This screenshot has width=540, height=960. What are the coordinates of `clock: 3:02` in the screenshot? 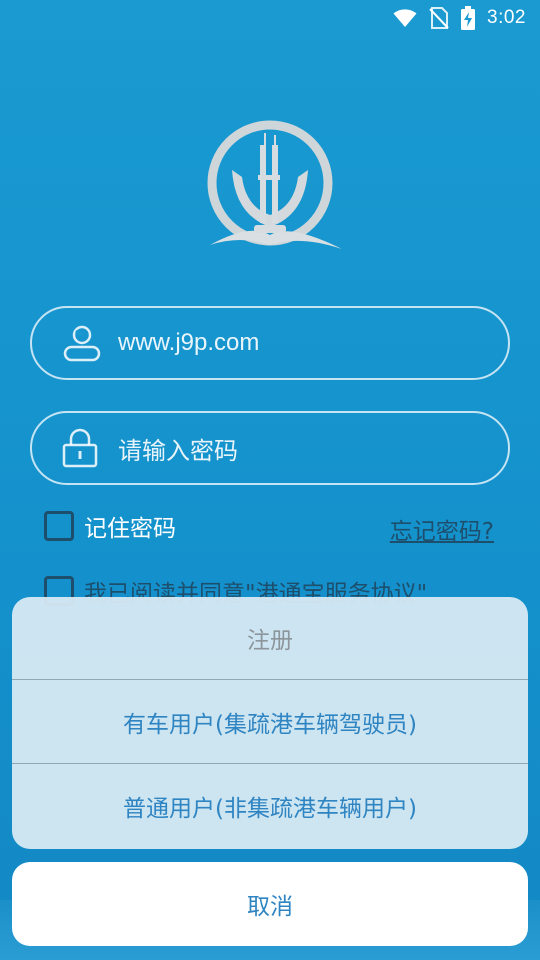 It's located at (506, 17).